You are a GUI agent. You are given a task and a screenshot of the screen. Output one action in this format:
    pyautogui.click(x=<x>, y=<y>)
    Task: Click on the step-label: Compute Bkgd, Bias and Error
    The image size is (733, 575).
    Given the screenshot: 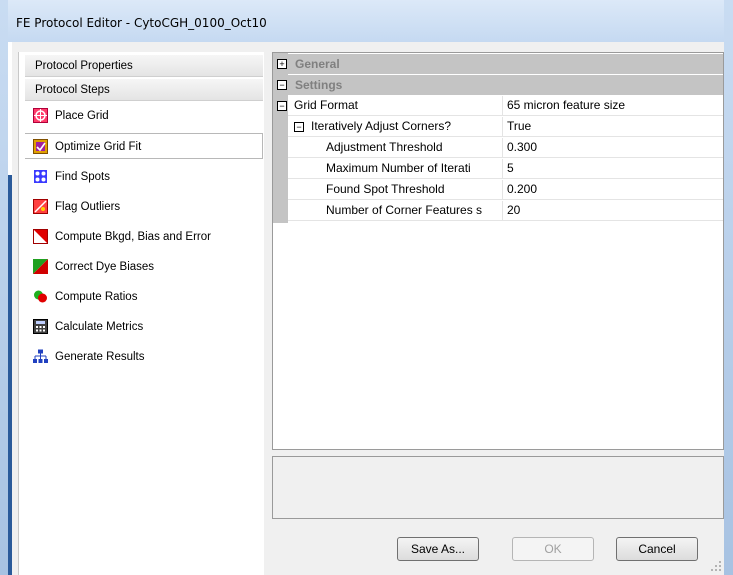 What is the action you would take?
    pyautogui.click(x=133, y=237)
    